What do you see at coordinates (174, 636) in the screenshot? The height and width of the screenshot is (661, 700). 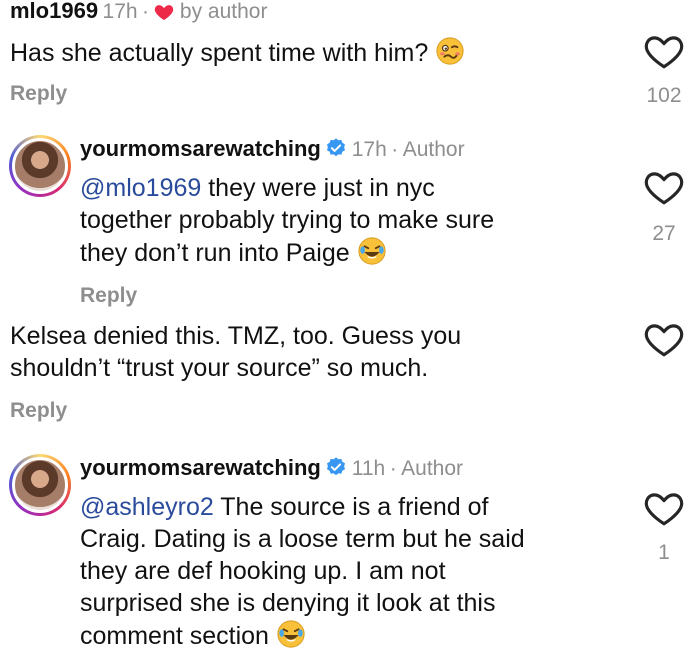 I see `comment-line: comment section` at bounding box center [174, 636].